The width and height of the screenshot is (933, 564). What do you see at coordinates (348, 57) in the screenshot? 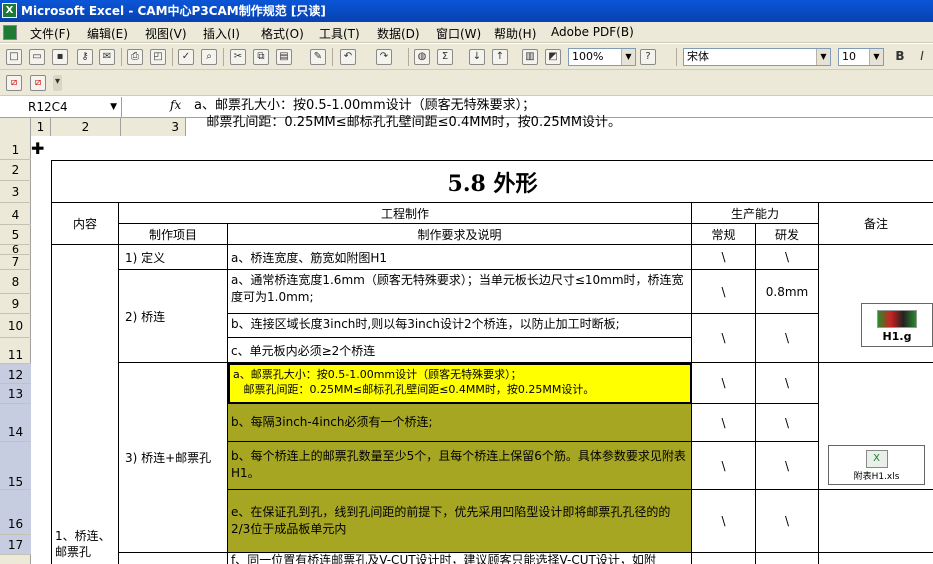
I see `undo-icon: ↶` at bounding box center [348, 57].